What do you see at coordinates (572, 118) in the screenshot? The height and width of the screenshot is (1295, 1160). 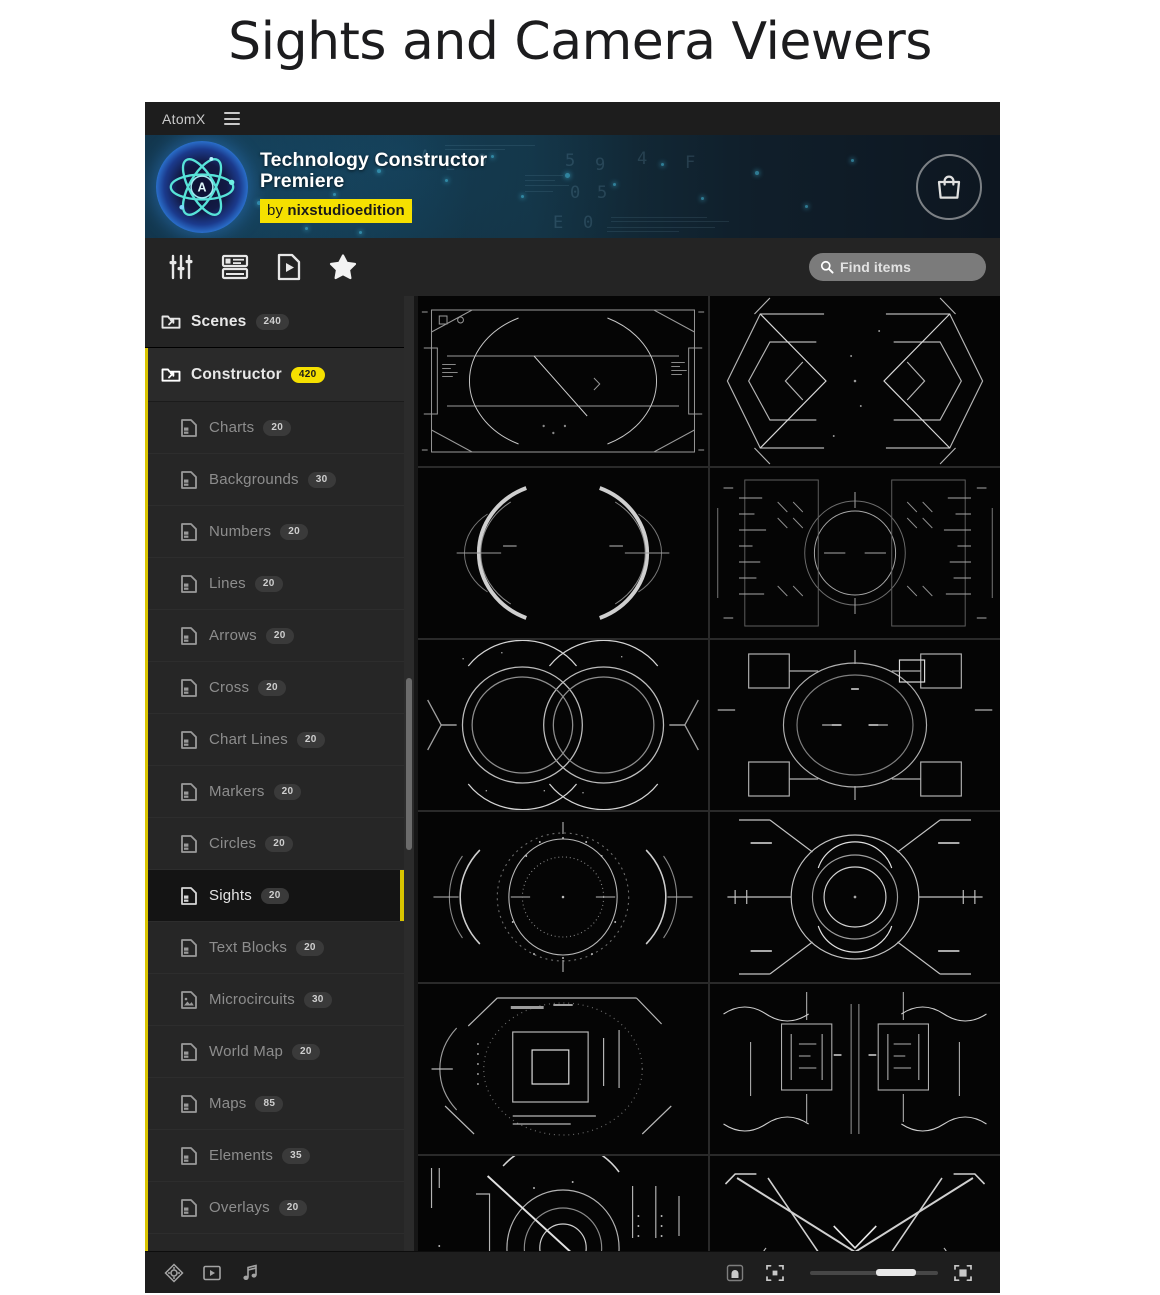 I see `title-bar: AtomX` at bounding box center [572, 118].